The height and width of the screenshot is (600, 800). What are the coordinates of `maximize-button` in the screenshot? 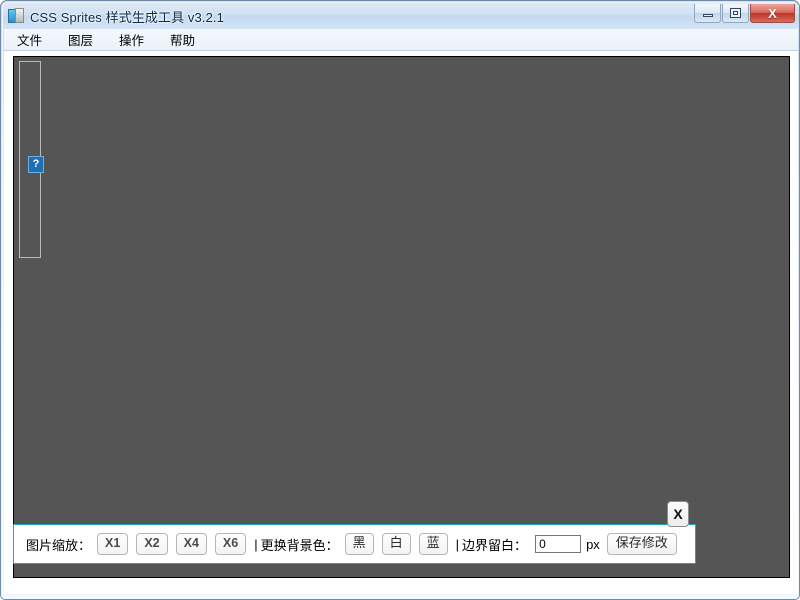 It's located at (735, 13).